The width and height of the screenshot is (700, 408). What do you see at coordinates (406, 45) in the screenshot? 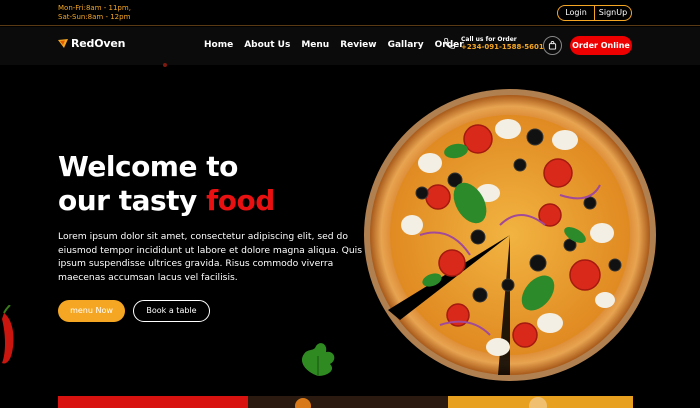
I see `nav-item-gallary: Gallary` at bounding box center [406, 45].